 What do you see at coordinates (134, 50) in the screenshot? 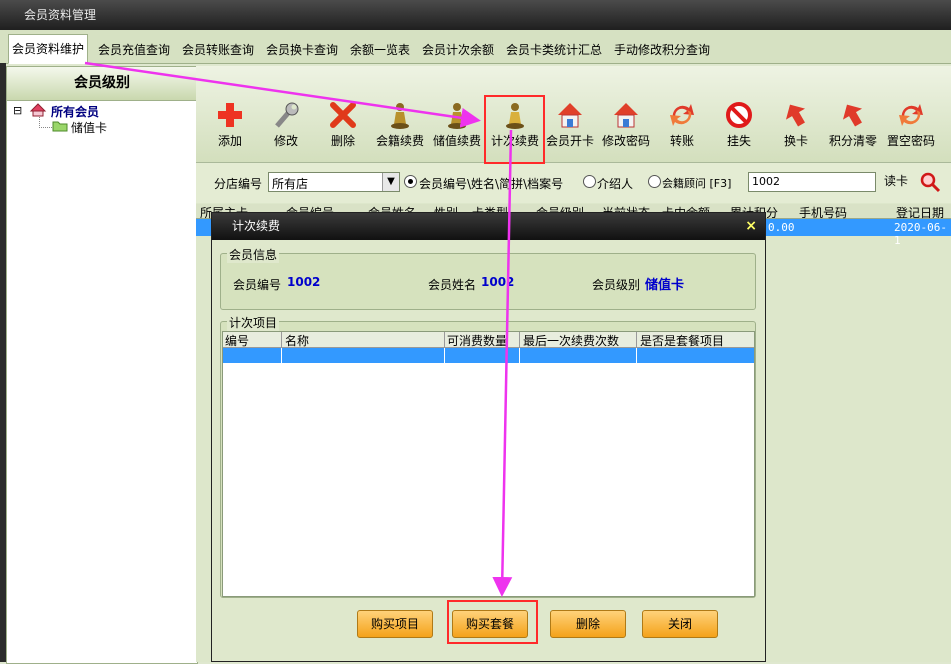
I see `tab-recharge-query: 会员充值查询` at bounding box center [134, 50].